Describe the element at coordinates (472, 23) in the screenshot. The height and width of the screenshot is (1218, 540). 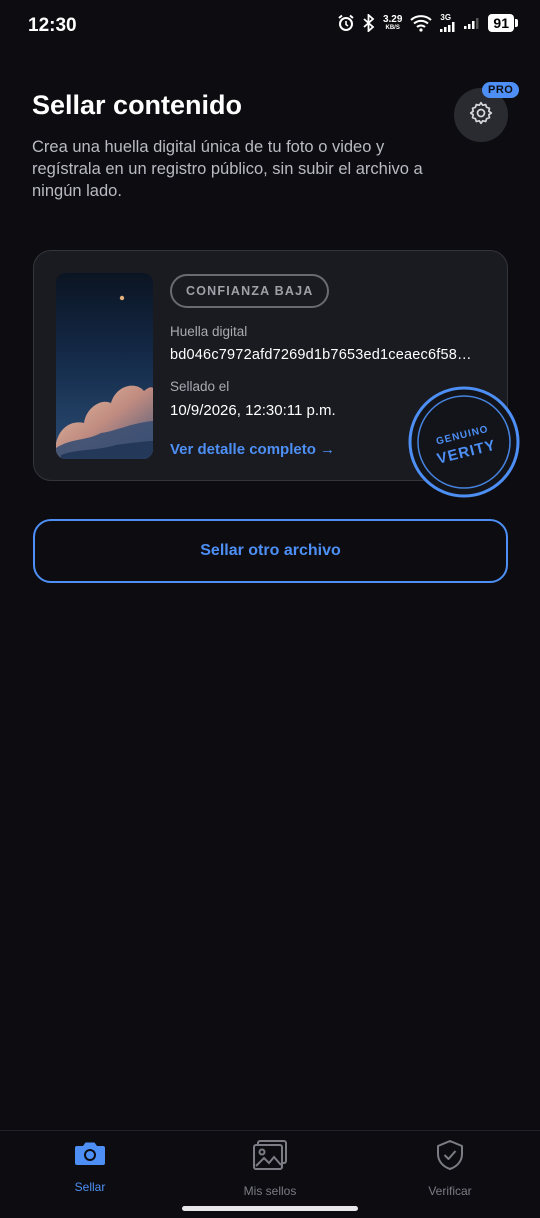
I see `signal-icon` at that location.